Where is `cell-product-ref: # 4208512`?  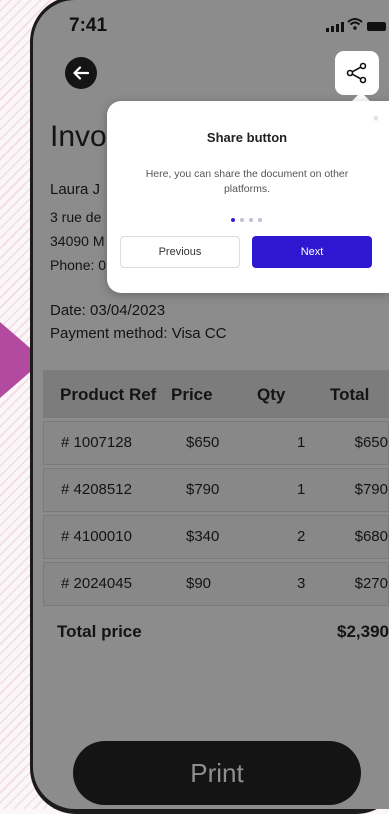
cell-product-ref: # 4208512 is located at coordinates (96, 489).